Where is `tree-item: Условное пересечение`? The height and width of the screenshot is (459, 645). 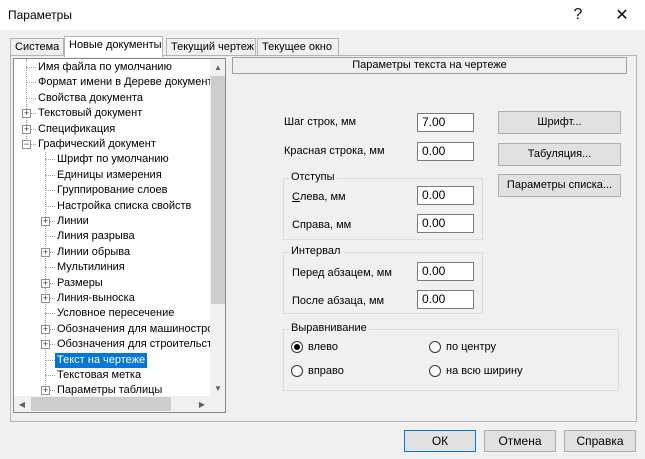 tree-item: Условное пересечение is located at coordinates (112, 313).